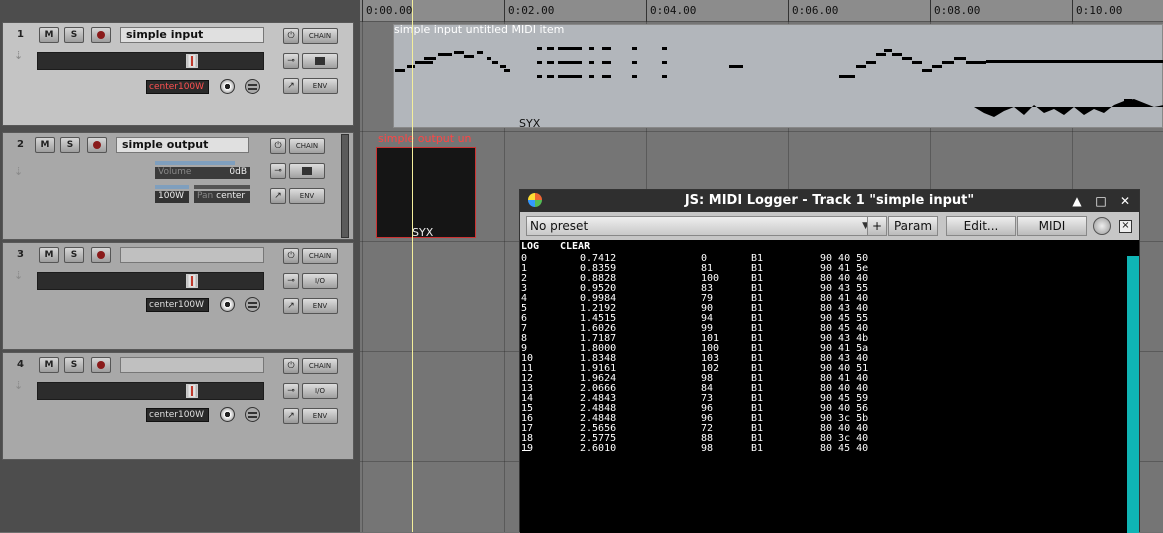  I want to click on clear-button: CLEAR, so click(575, 246).